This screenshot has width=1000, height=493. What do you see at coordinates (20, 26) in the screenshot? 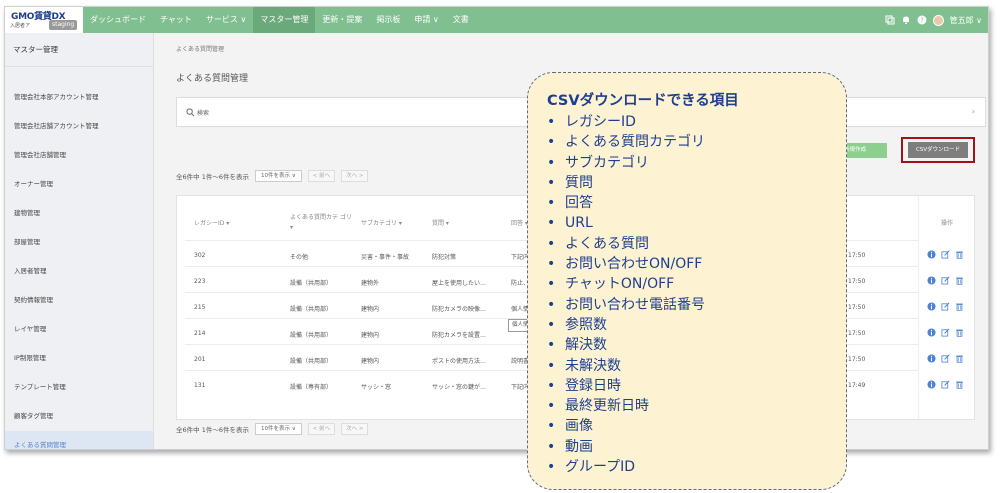
I see `logo-subtext: 入居者ア` at bounding box center [20, 26].